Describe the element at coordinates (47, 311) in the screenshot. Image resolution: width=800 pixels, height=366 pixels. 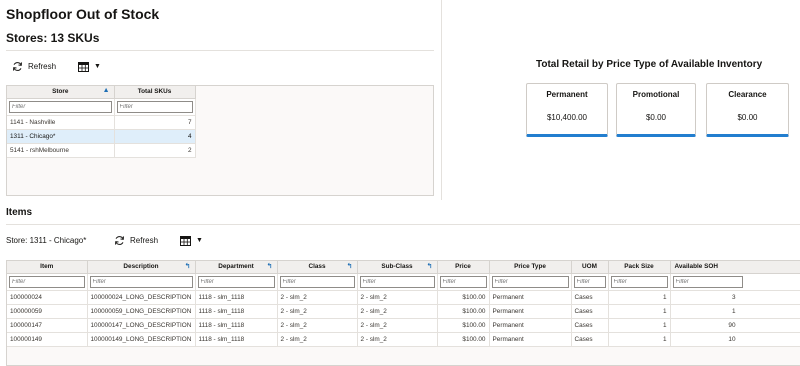
I see `item-link: 100000059` at that location.